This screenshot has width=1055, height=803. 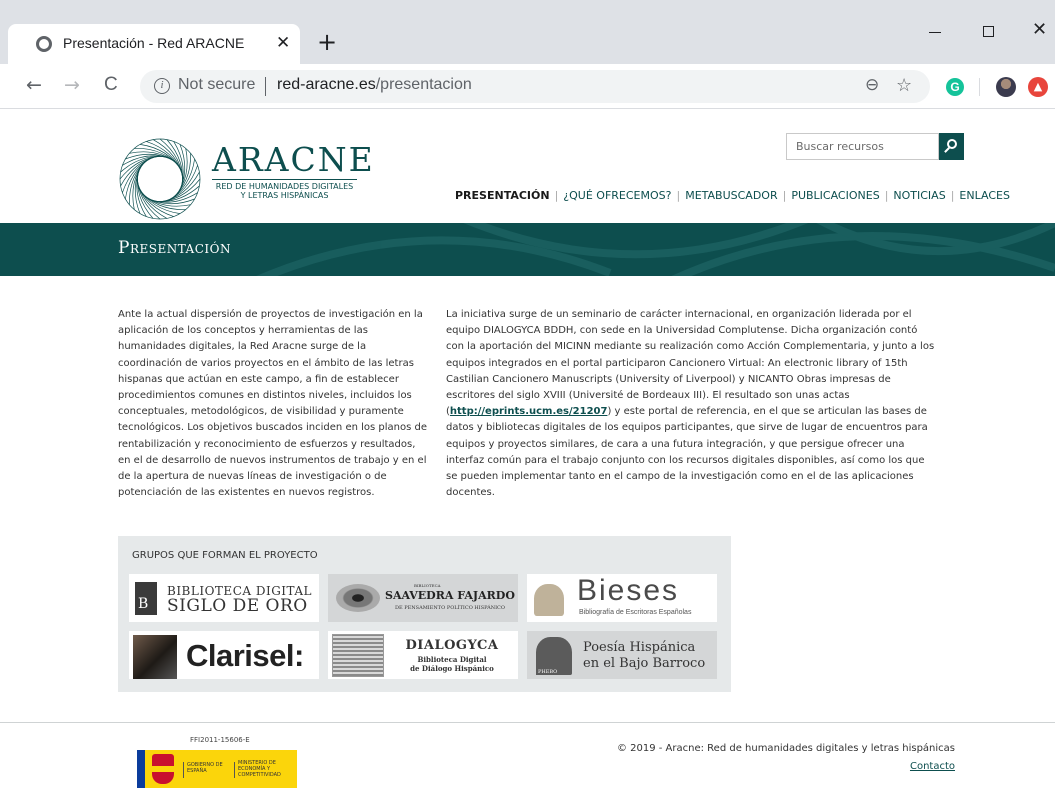 What do you see at coordinates (947, 150) in the screenshot?
I see `search-icon-handle` at bounding box center [947, 150].